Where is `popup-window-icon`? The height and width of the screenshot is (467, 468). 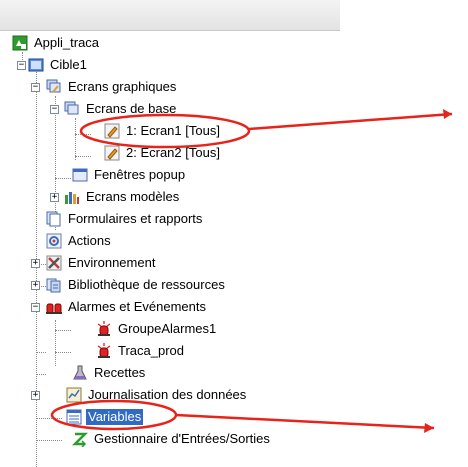 popup-window-icon is located at coordinates (80, 175).